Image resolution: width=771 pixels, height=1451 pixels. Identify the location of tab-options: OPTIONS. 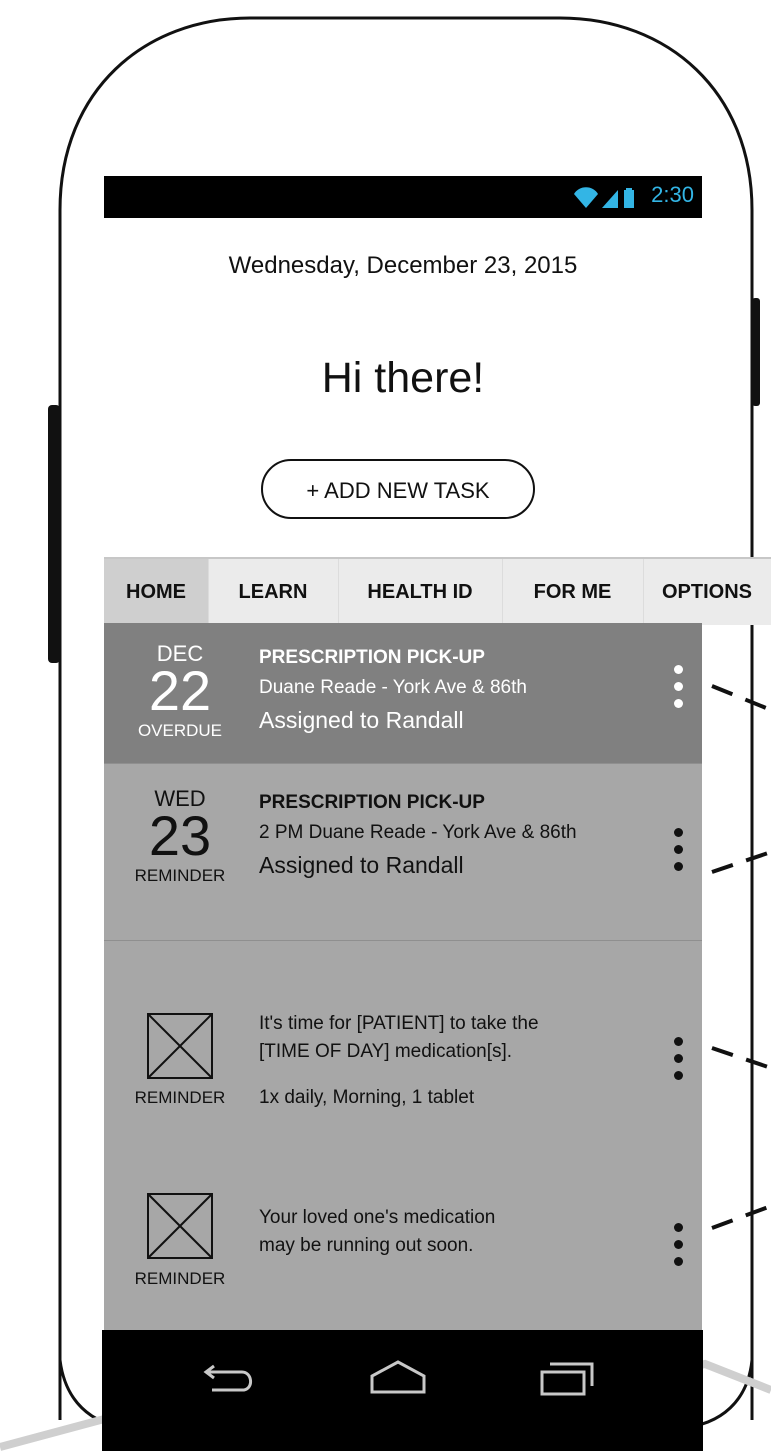
(707, 592).